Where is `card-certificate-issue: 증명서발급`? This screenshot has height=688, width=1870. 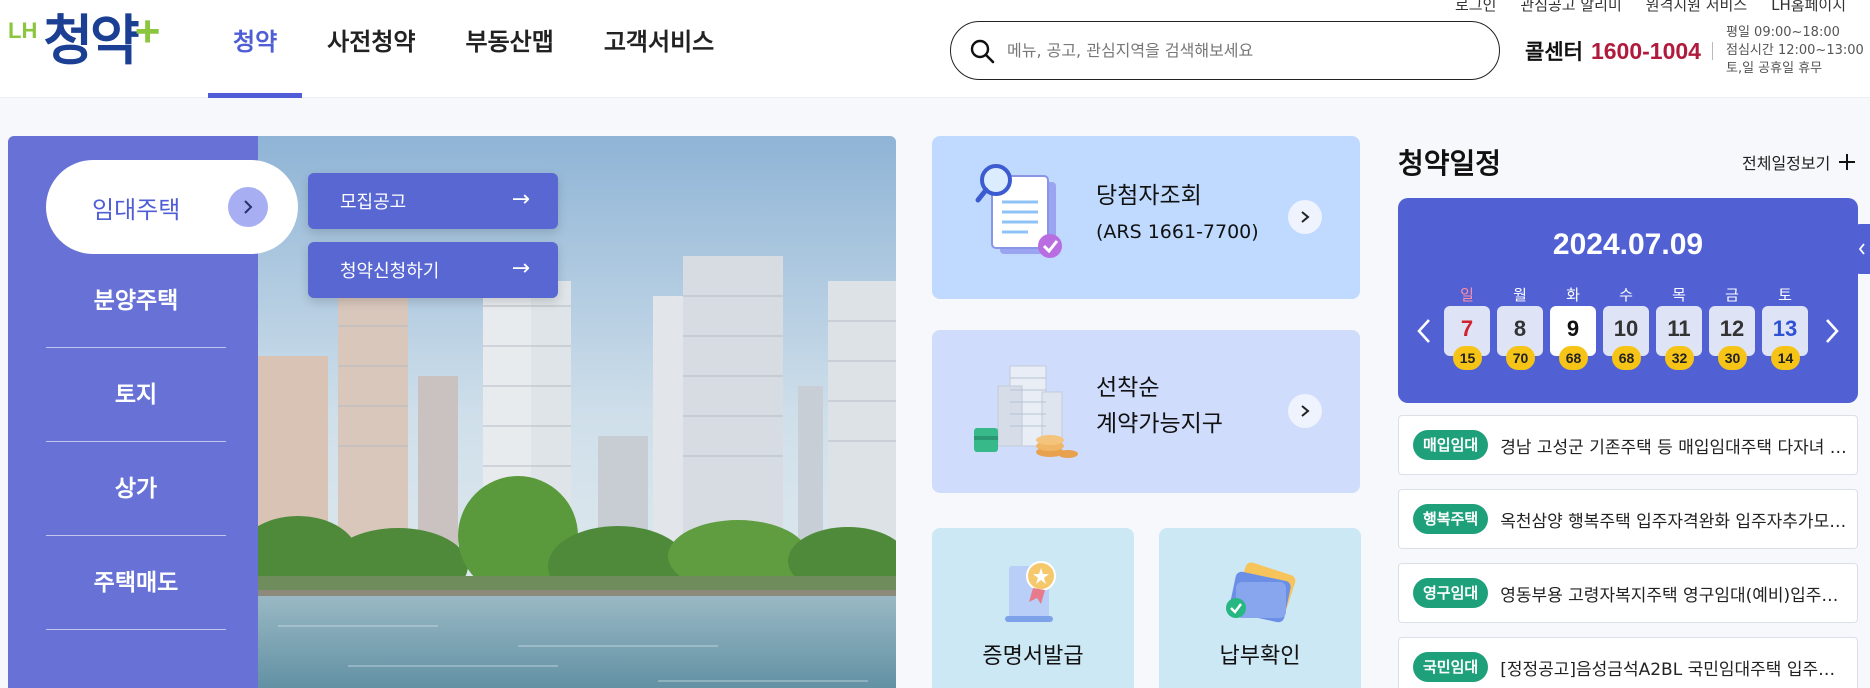
card-certificate-issue: 증명서발급 is located at coordinates (1033, 608).